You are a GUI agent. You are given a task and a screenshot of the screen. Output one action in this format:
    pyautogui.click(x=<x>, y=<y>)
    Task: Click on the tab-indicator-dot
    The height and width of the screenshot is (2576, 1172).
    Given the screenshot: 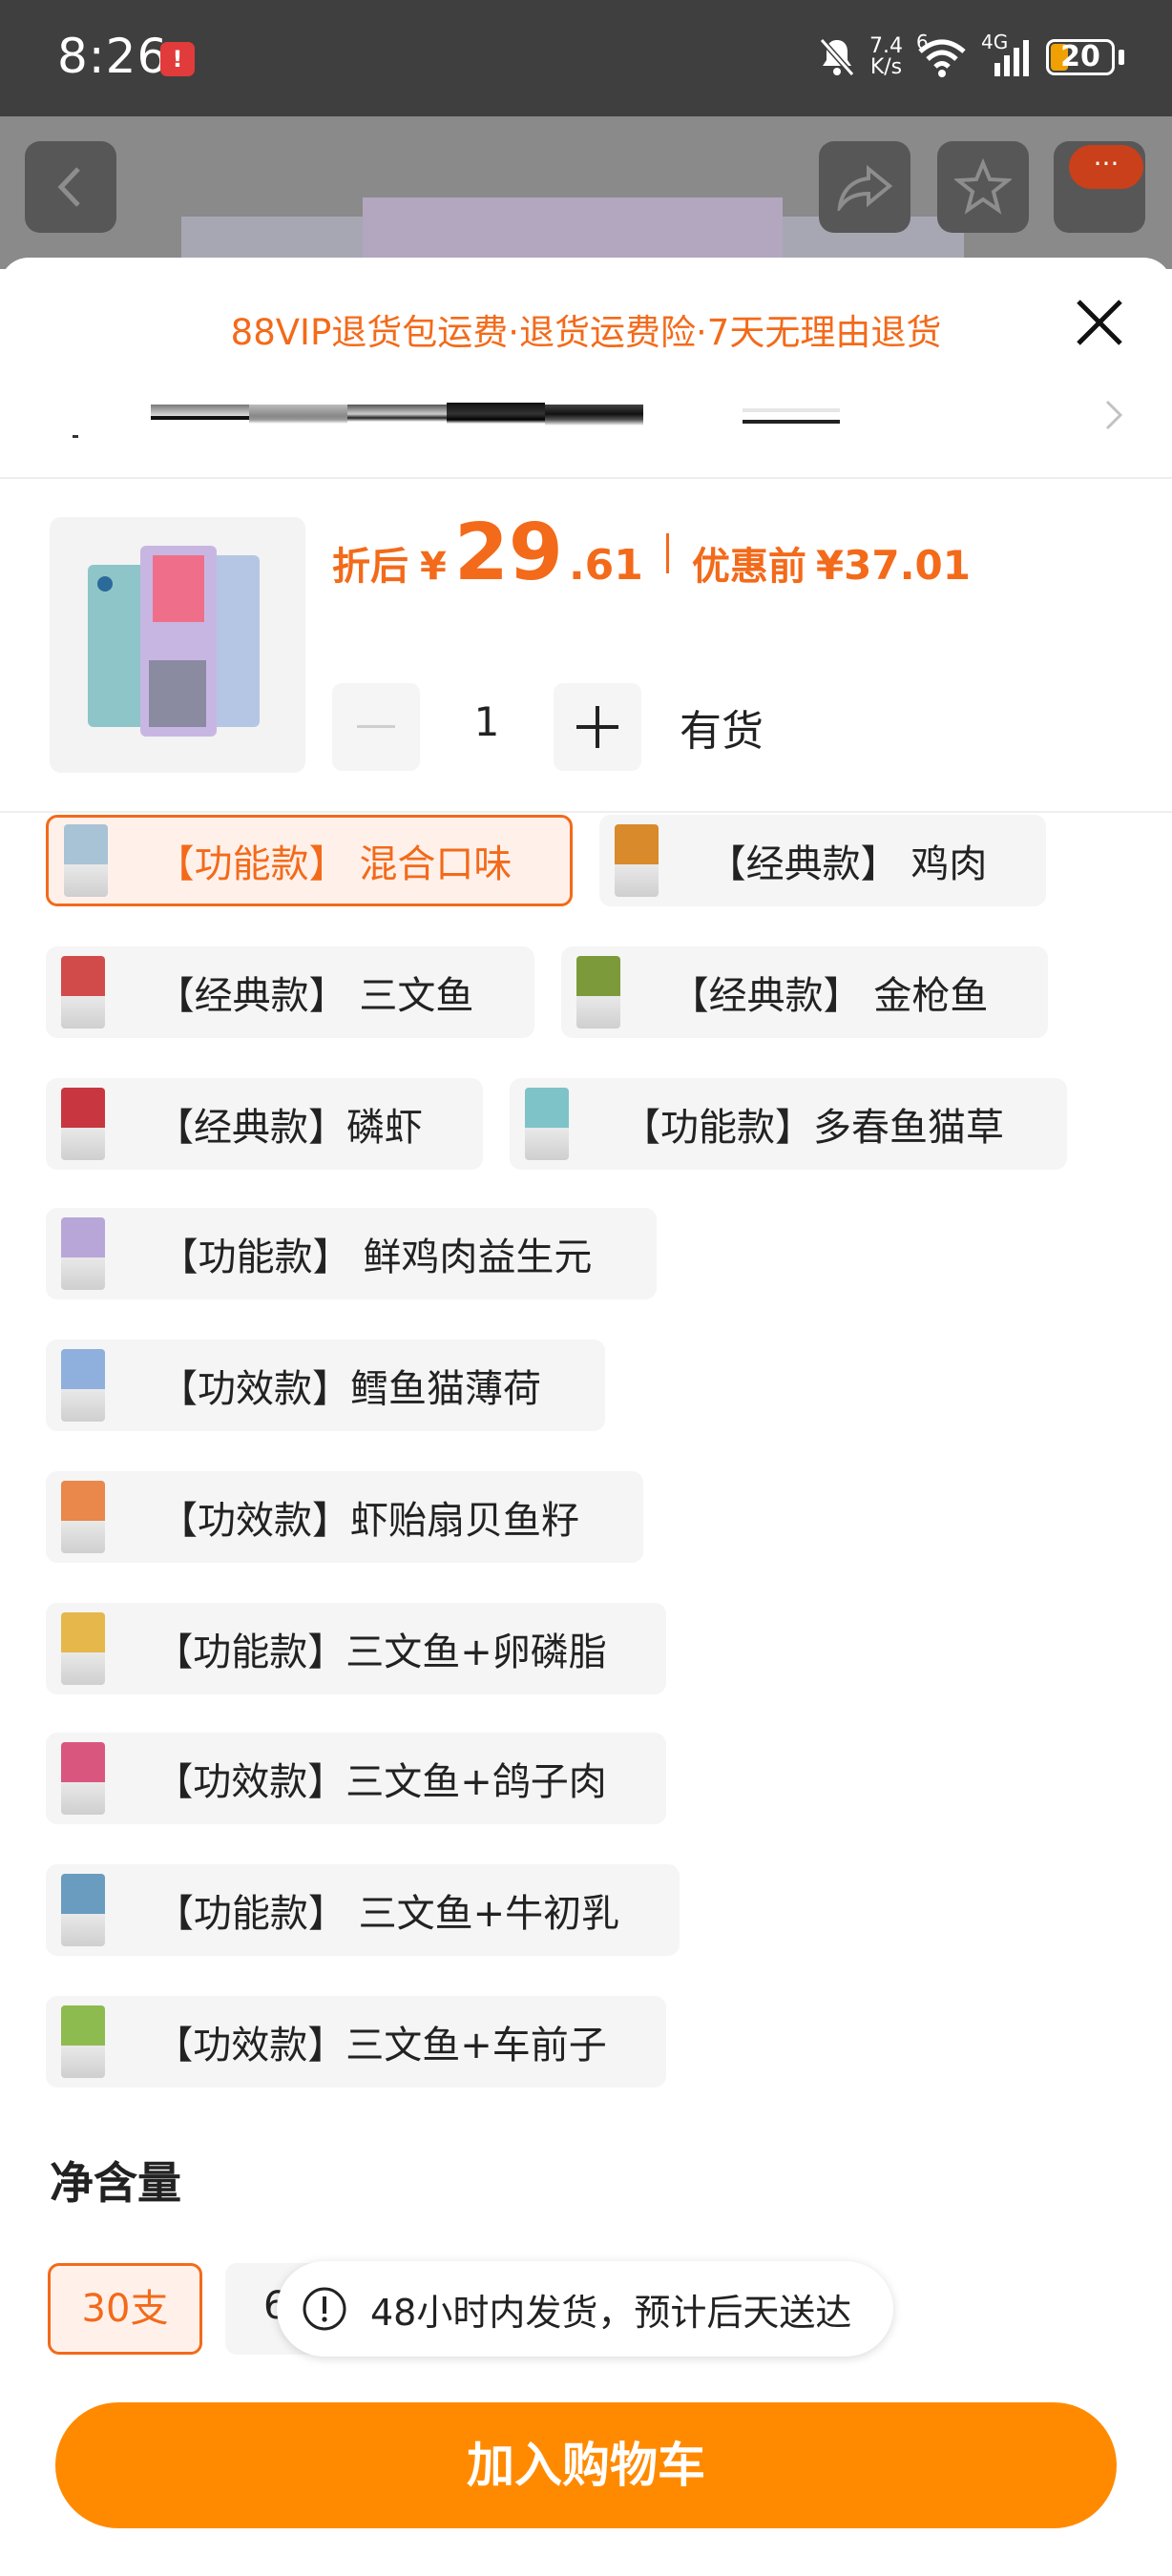 What is the action you would take?
    pyautogui.click(x=75, y=436)
    